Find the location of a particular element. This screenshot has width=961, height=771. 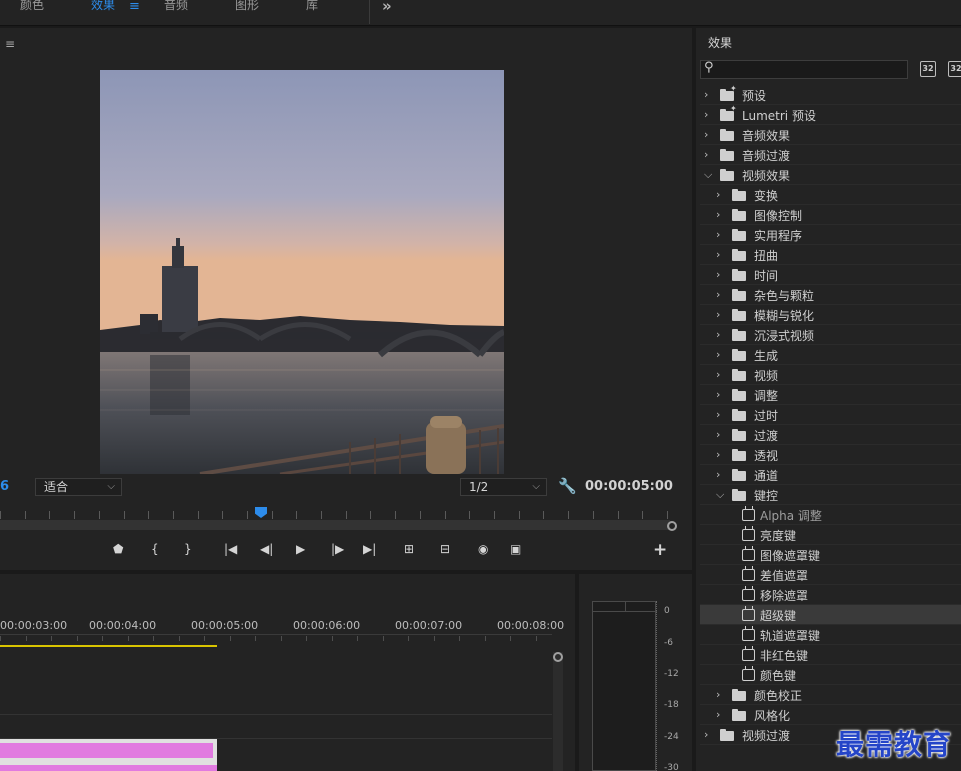

effect-folder: › 时间 is located at coordinates (830, 275).